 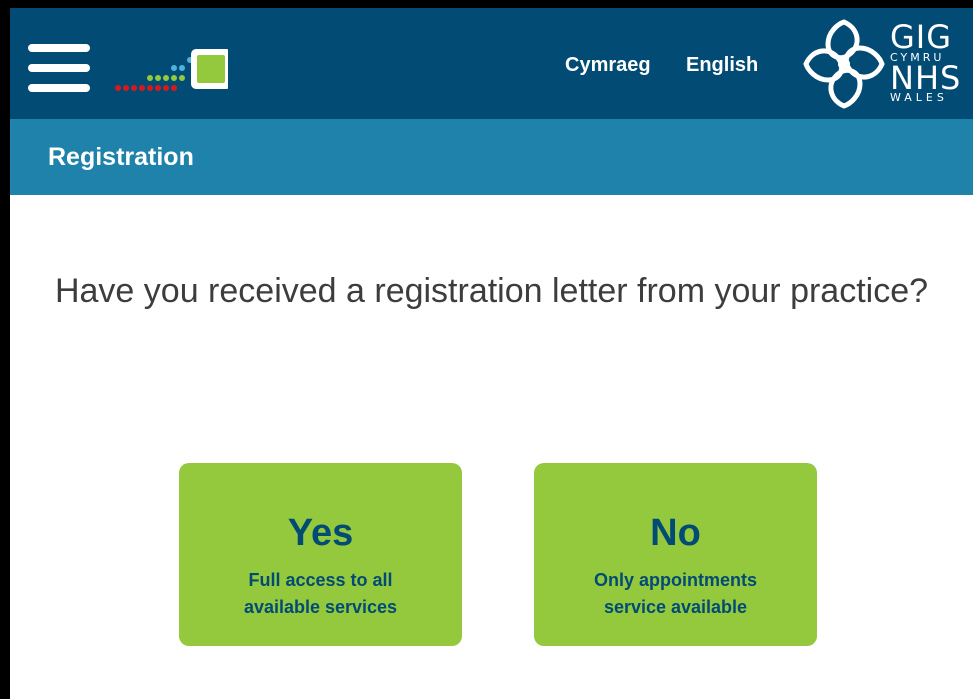 I want to click on no-button: No Only appointments service available, so click(x=675, y=554).